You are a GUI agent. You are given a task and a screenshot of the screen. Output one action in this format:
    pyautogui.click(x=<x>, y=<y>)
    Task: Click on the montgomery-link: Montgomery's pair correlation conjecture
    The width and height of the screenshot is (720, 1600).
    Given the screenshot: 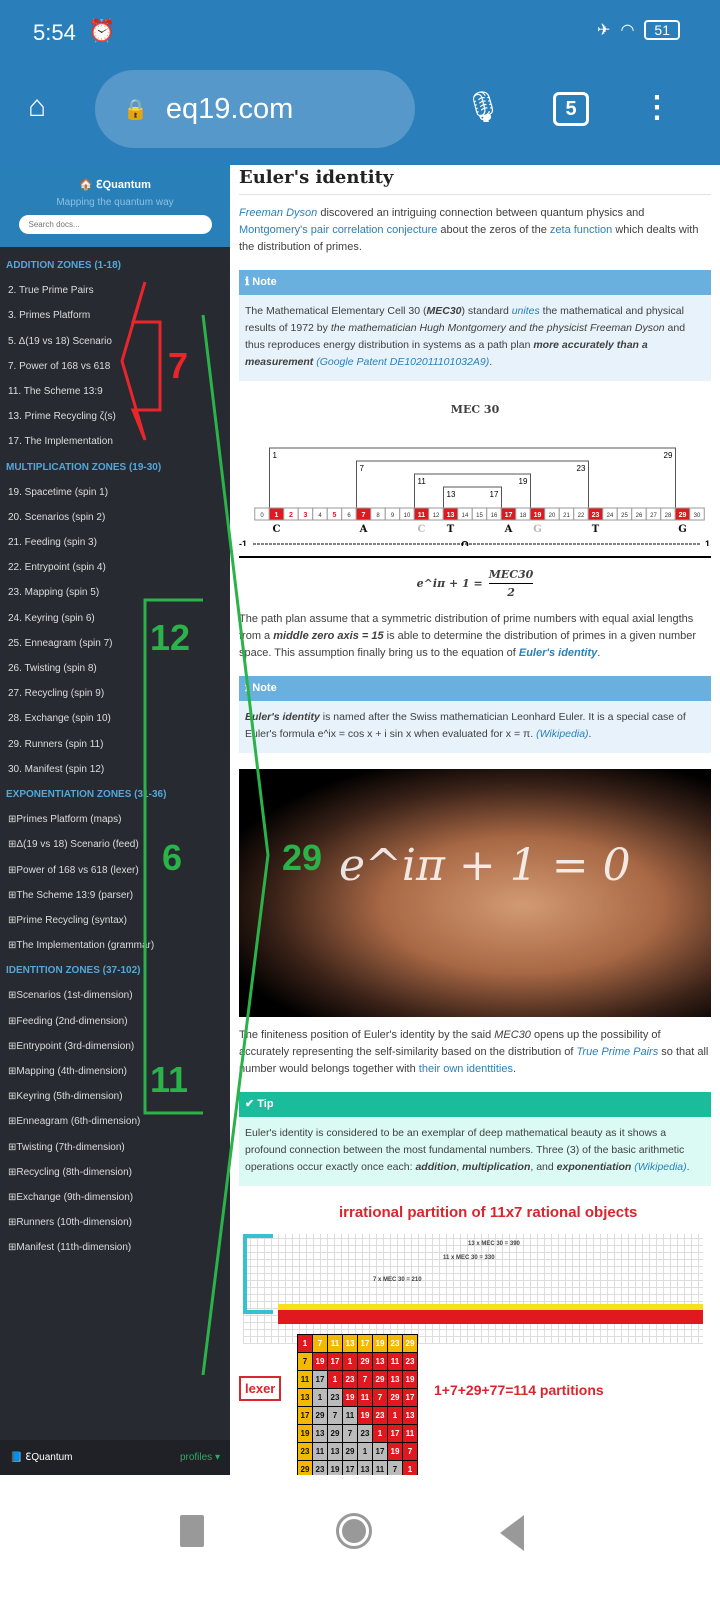 What is the action you would take?
    pyautogui.click(x=338, y=230)
    